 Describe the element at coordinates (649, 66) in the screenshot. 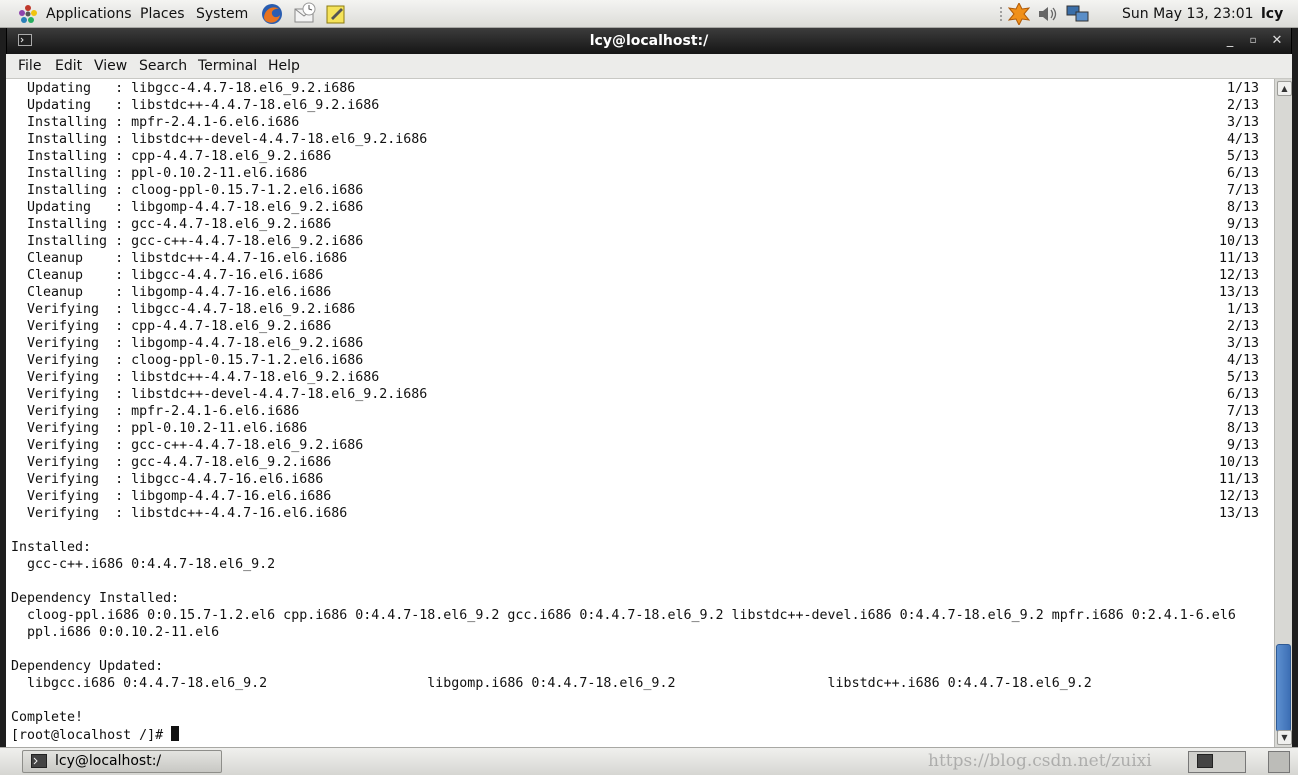

I see `menu-bar: File Edit View Search Terminal Help` at that location.